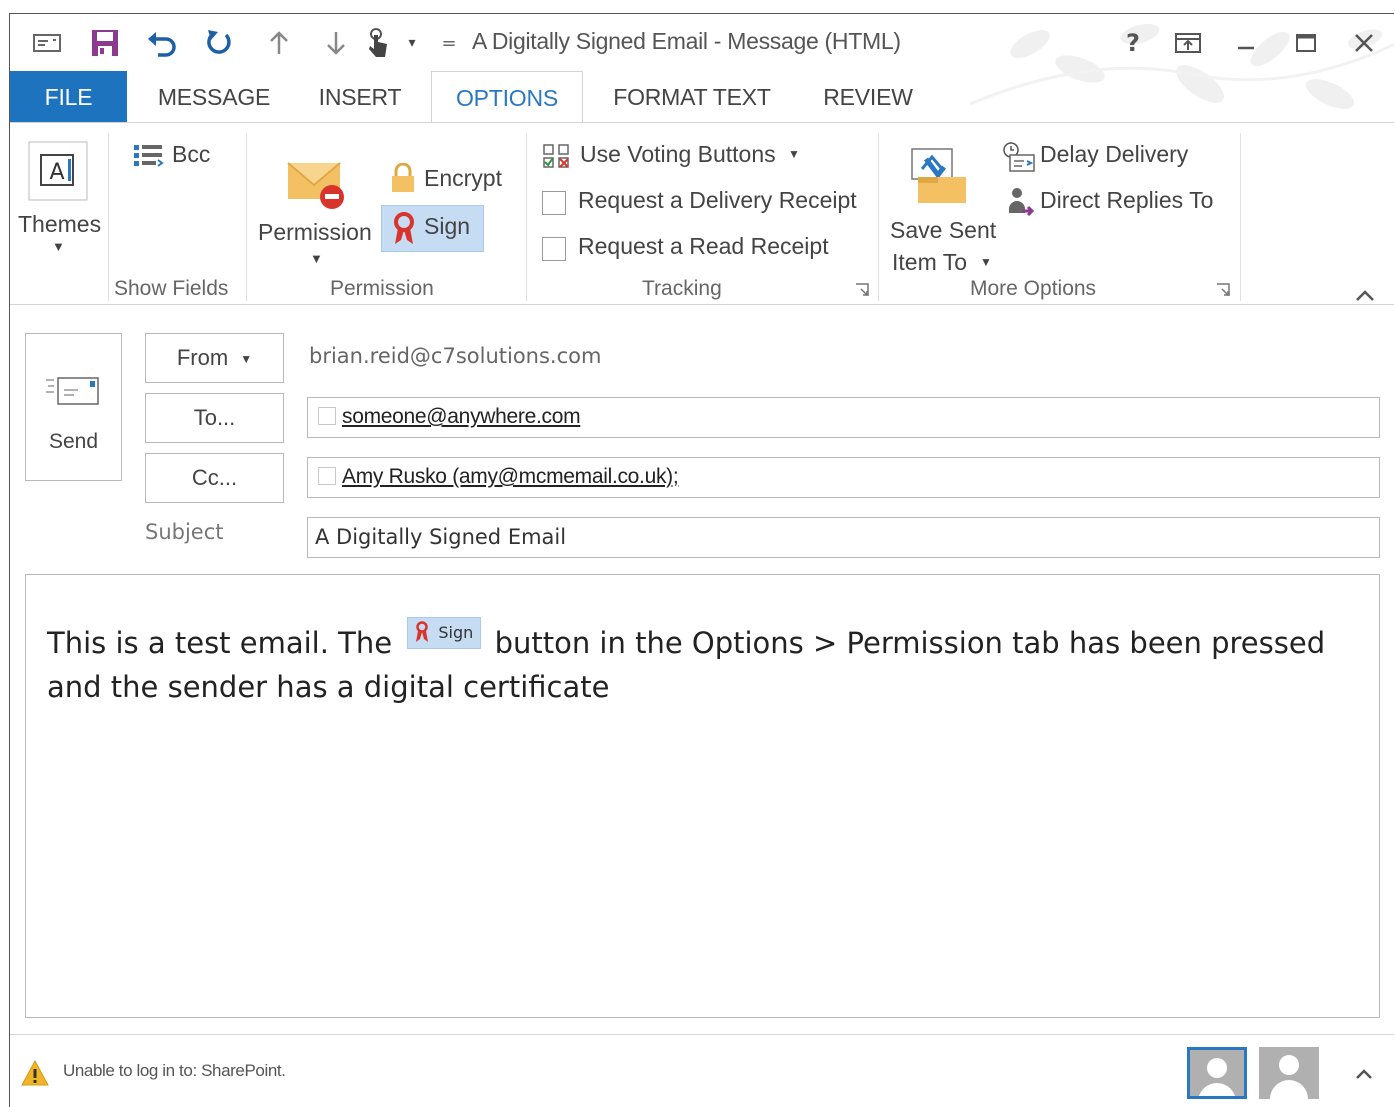 The height and width of the screenshot is (1107, 1395). What do you see at coordinates (868, 97) in the screenshot?
I see `tab-review: REVIEW` at bounding box center [868, 97].